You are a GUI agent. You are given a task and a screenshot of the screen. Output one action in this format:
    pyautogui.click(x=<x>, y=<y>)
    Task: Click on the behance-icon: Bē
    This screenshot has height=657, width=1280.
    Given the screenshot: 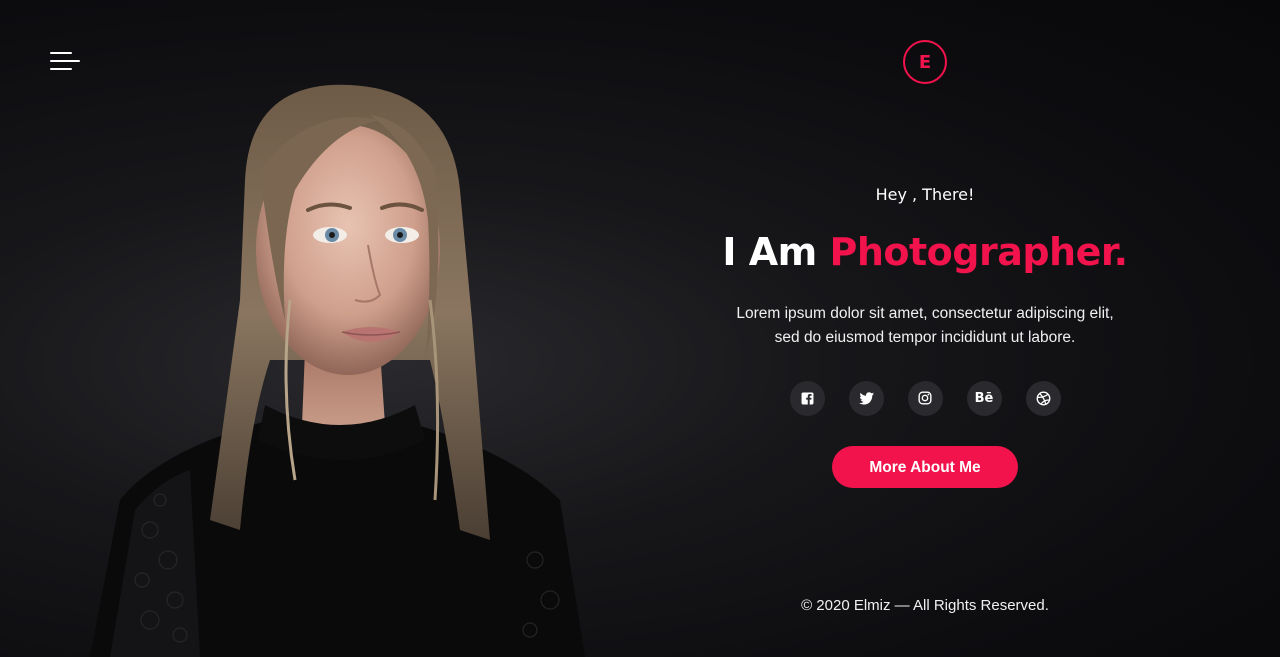 What is the action you would take?
    pyautogui.click(x=984, y=398)
    